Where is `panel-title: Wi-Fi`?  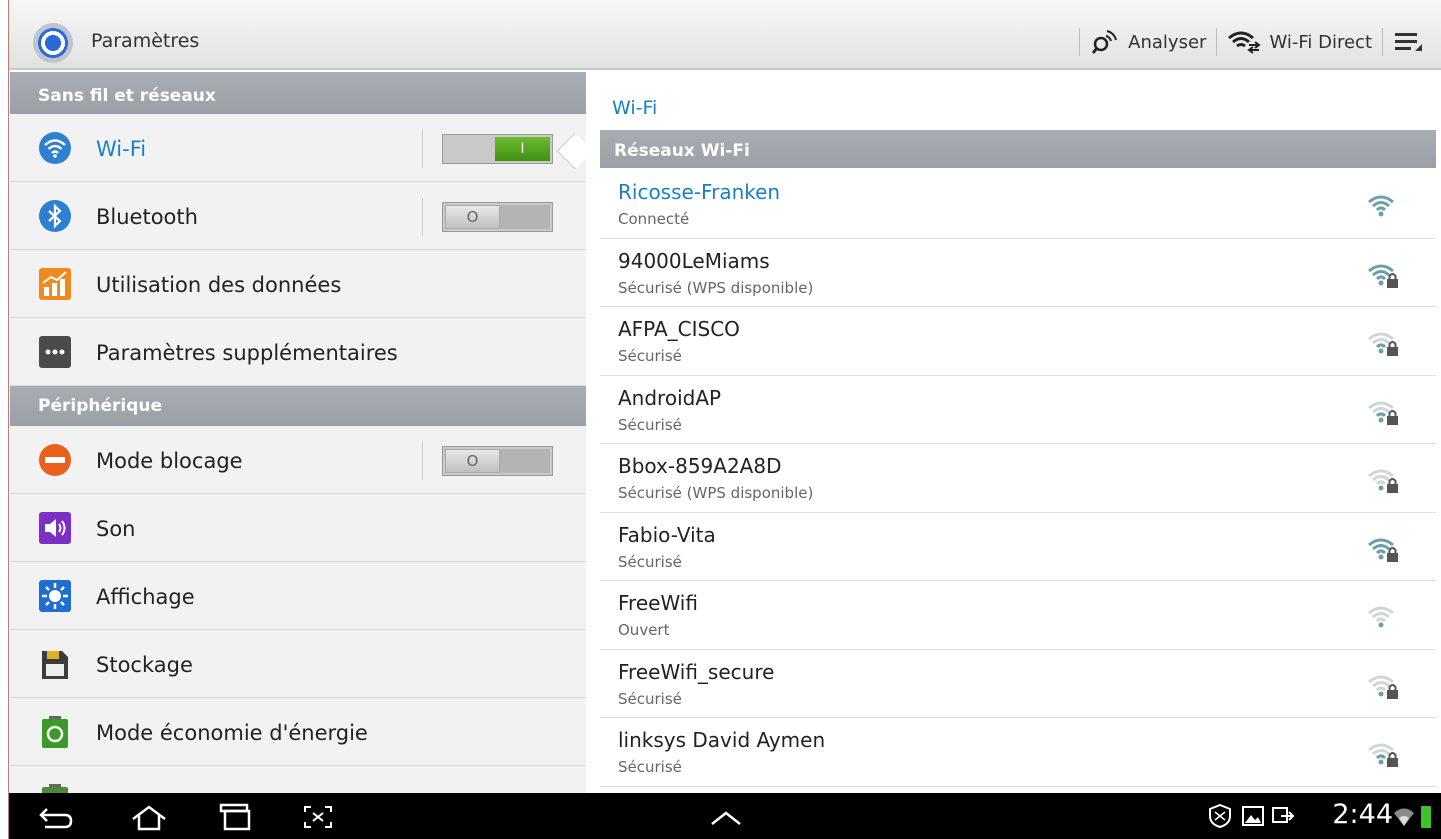 panel-title: Wi-Fi is located at coordinates (635, 108).